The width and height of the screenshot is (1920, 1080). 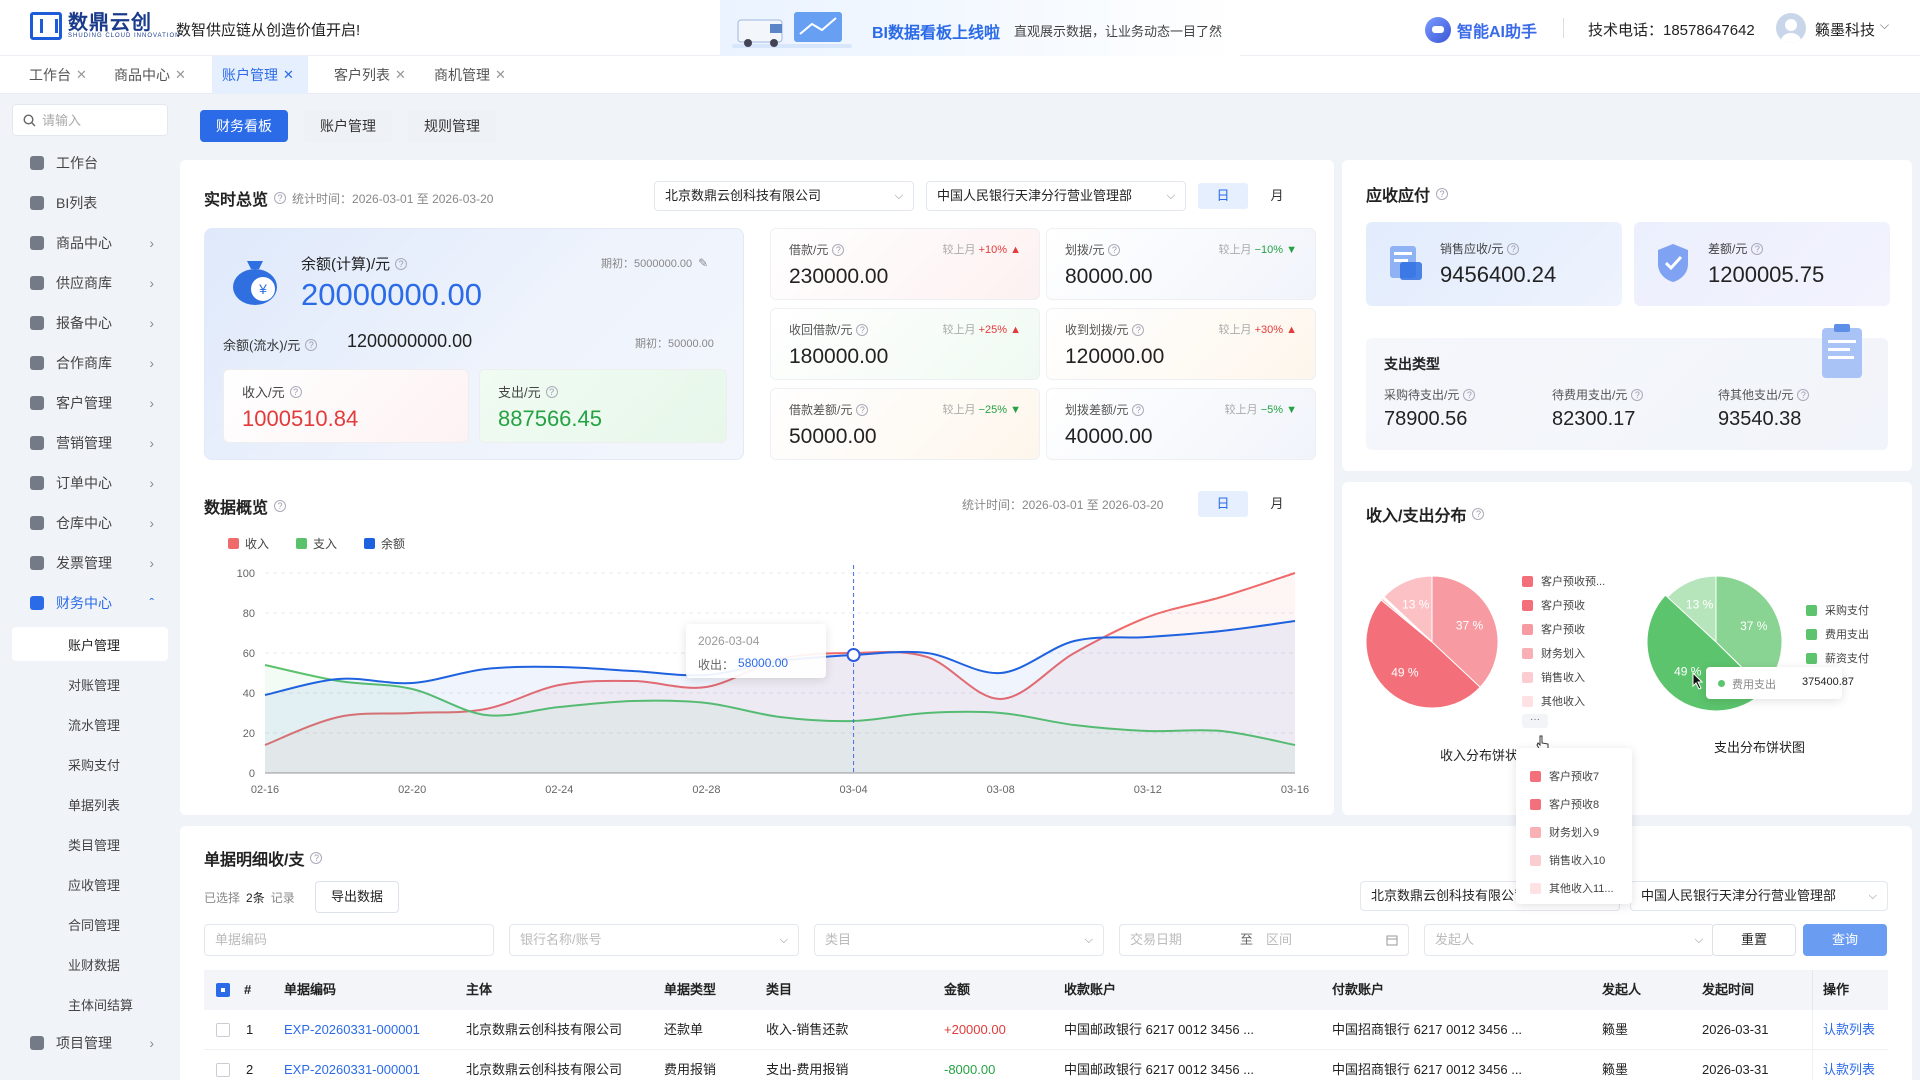 What do you see at coordinates (90, 644) in the screenshot?
I see `sidebar-subitem-account: 账户管理` at bounding box center [90, 644].